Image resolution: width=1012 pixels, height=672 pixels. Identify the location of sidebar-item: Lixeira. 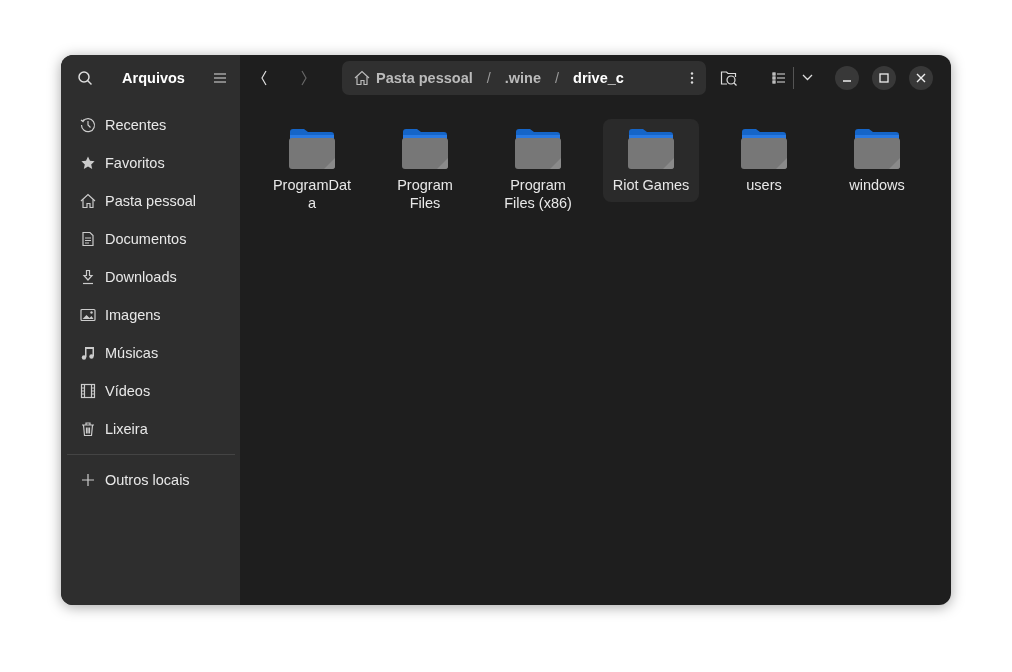
(150, 429).